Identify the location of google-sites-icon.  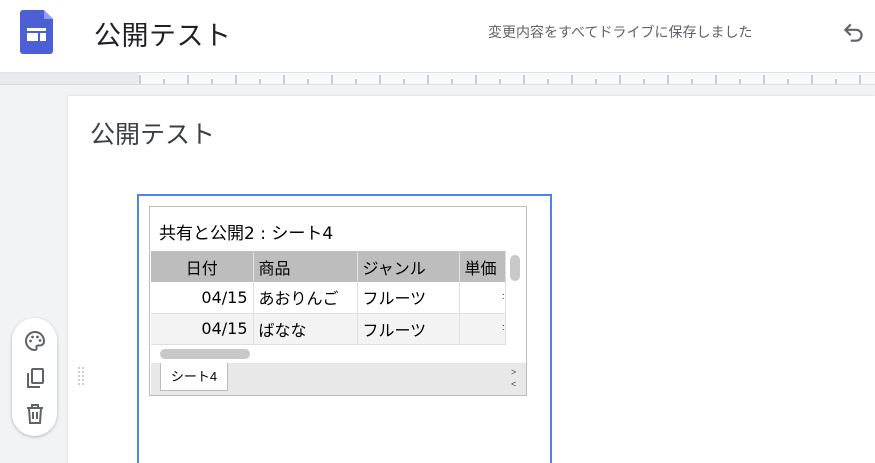
(36, 32).